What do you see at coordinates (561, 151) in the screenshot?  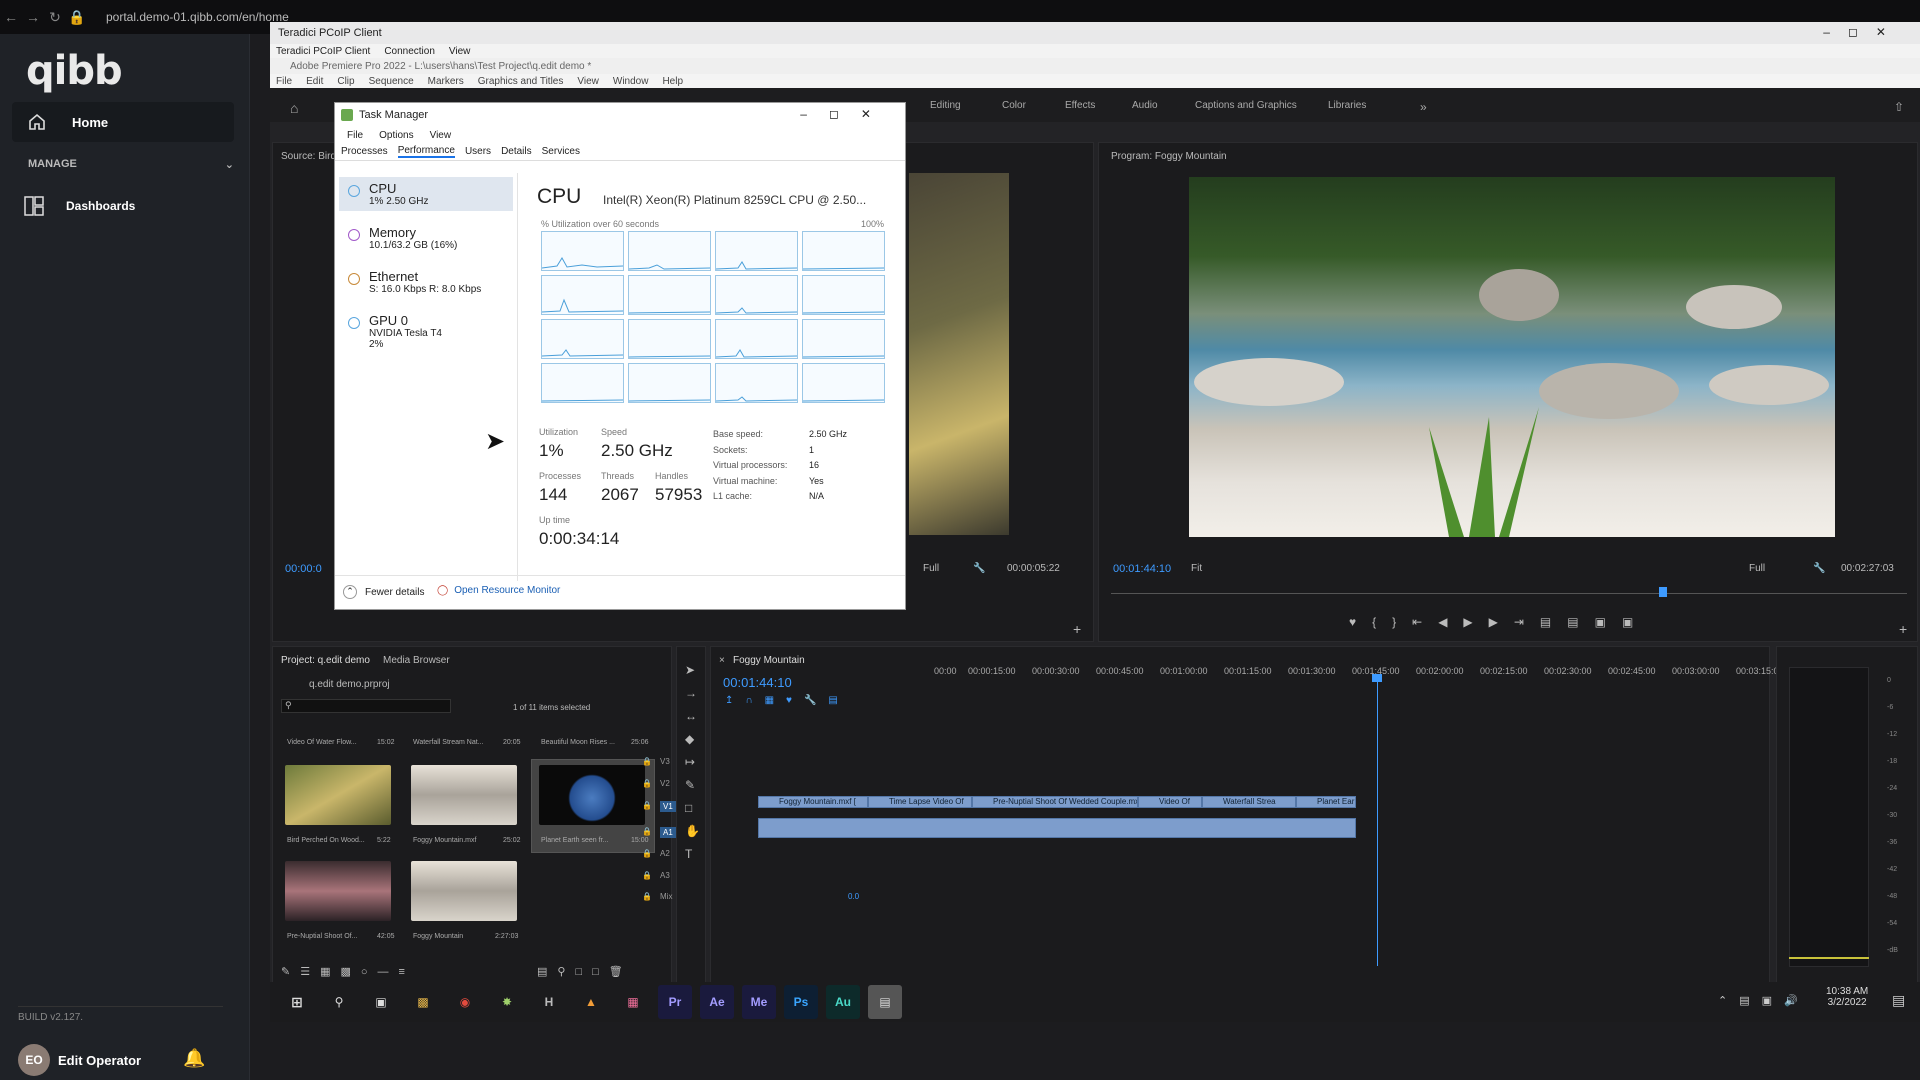 I see `tab-services: Services` at bounding box center [561, 151].